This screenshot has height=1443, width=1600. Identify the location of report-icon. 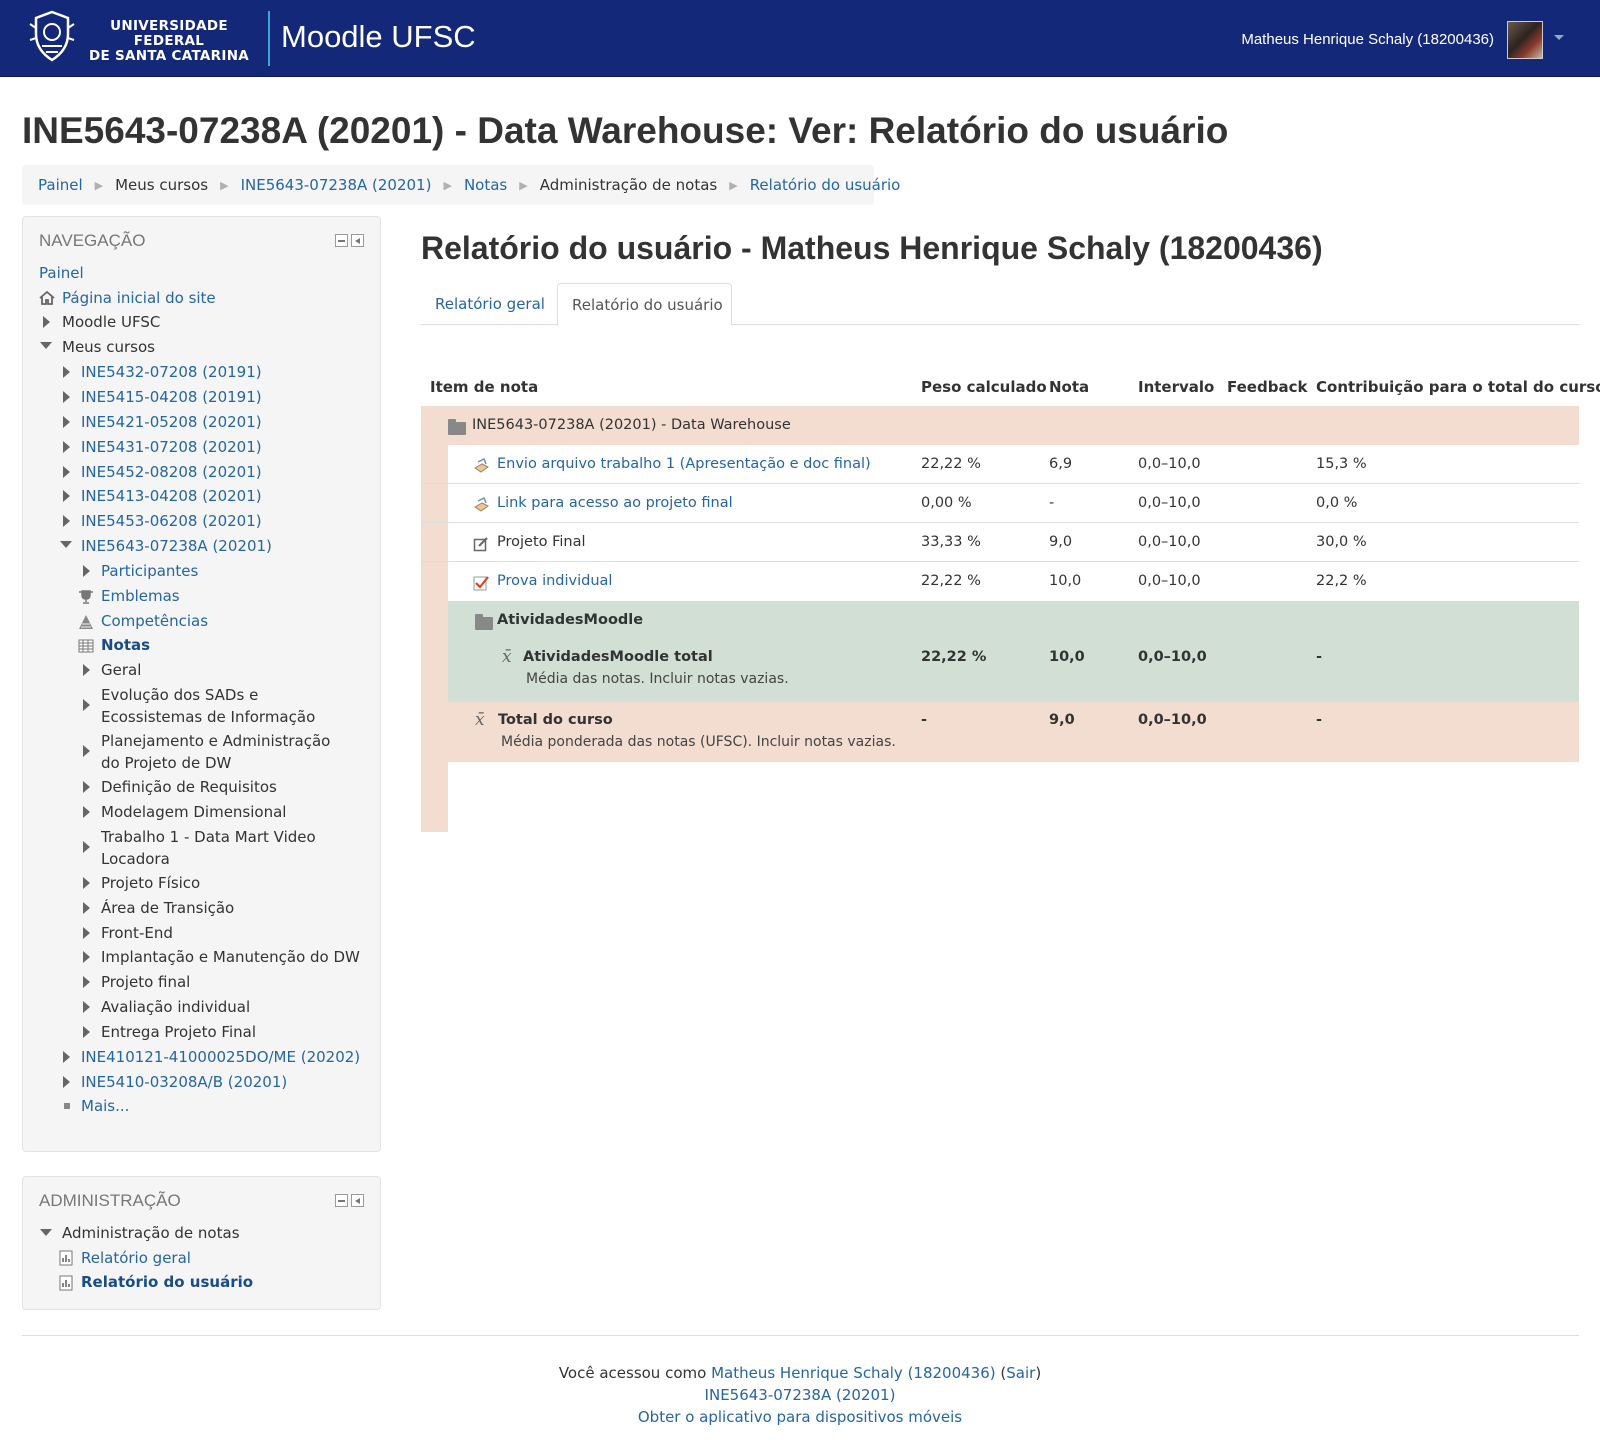
(66, 1283).